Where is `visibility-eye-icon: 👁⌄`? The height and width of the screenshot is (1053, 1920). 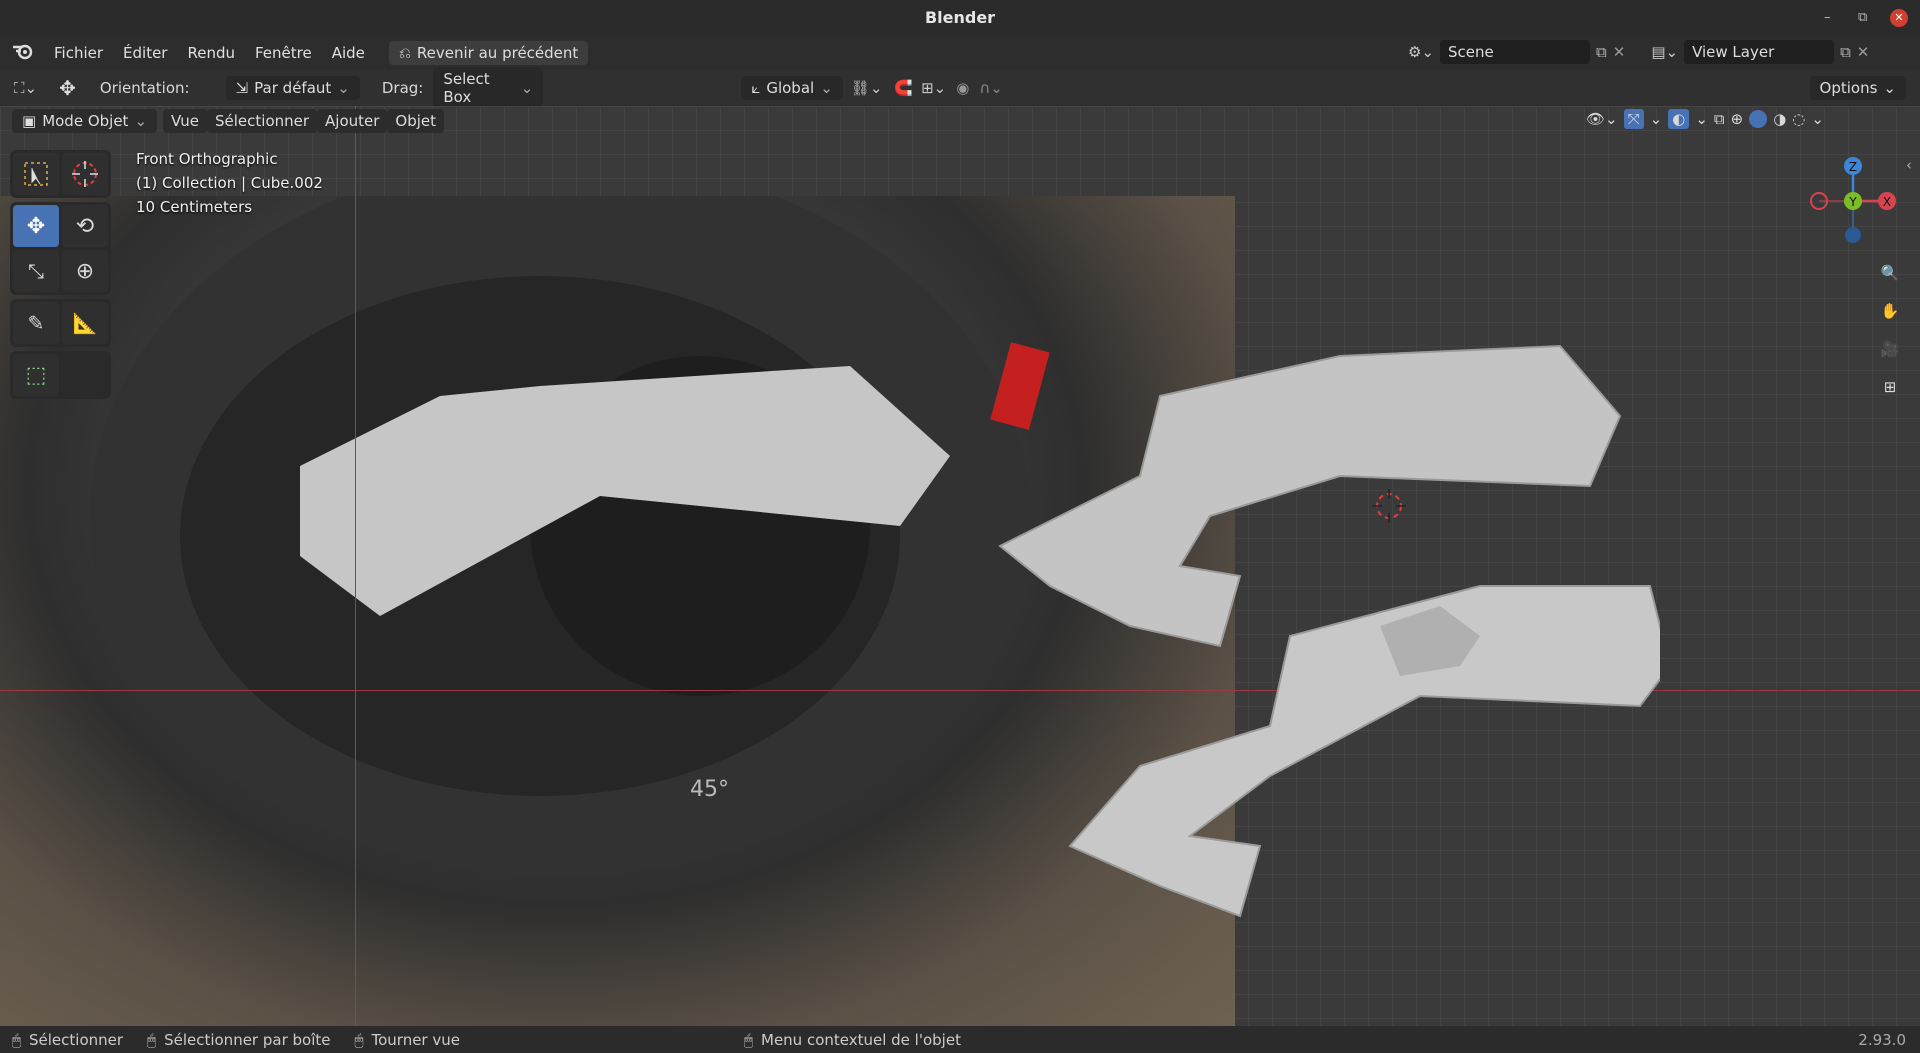 visibility-eye-icon: 👁⌄ is located at coordinates (1602, 119).